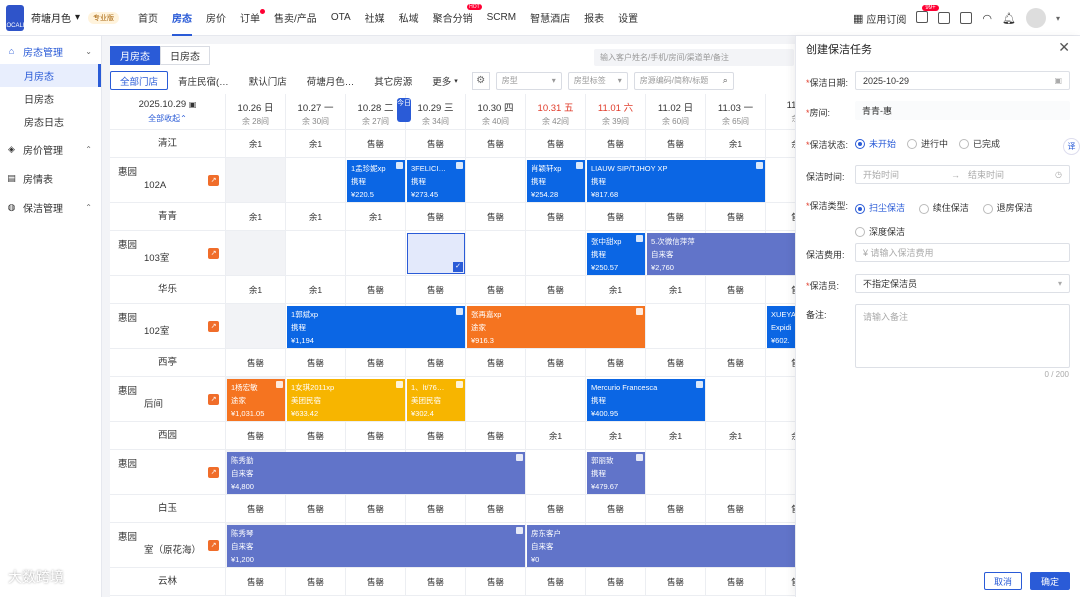 The width and height of the screenshot is (1080, 597). What do you see at coordinates (341, 18) in the screenshot?
I see `nav-item: OTA` at bounding box center [341, 18].